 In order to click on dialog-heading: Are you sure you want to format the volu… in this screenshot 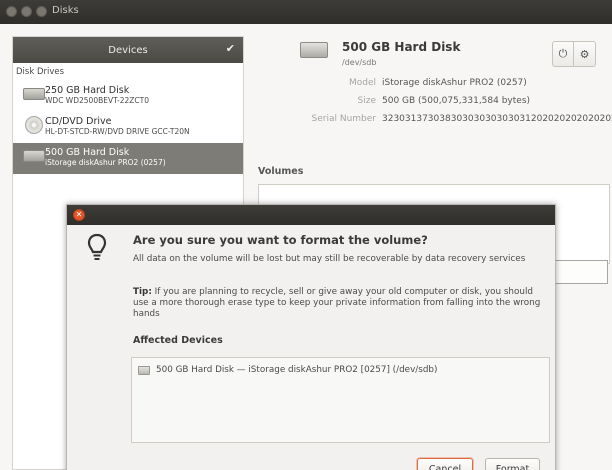, I will do `click(280, 240)`.